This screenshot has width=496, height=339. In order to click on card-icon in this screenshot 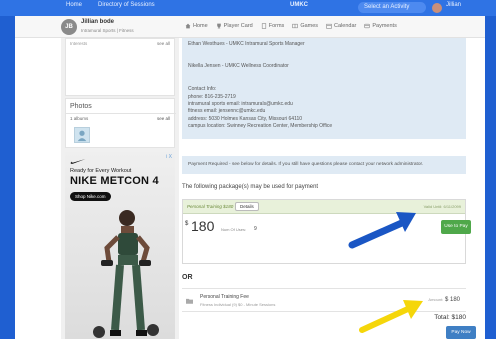, I will do `click(367, 26)`.